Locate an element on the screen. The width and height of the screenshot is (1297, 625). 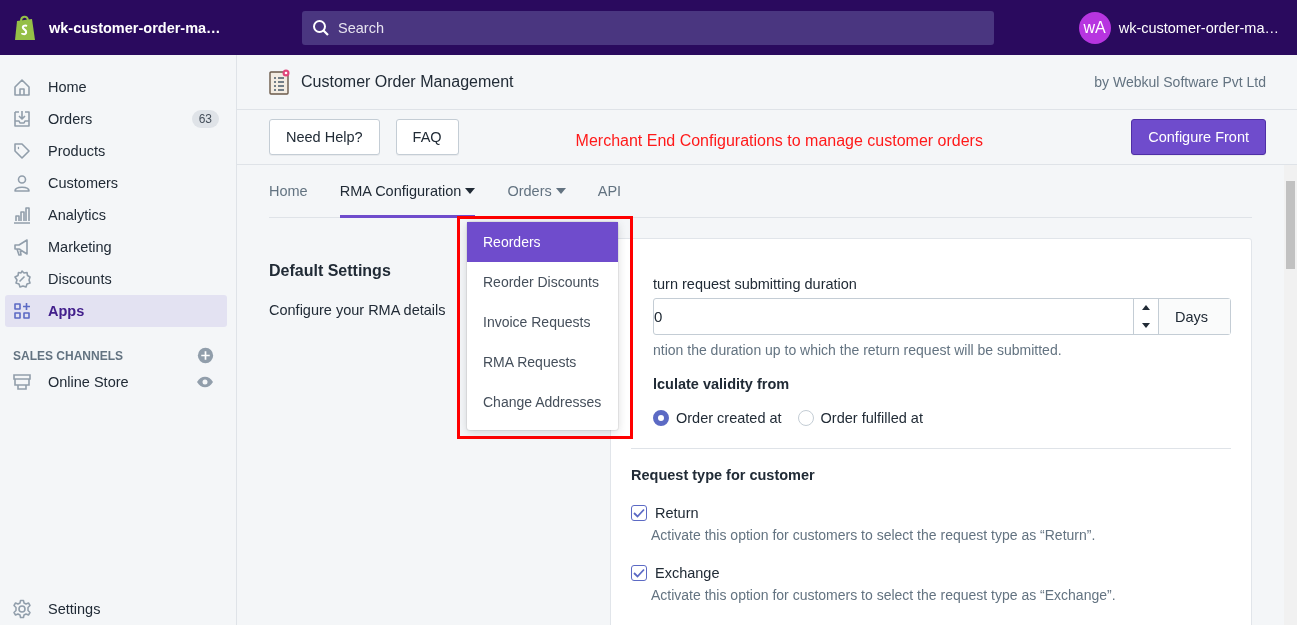
percent-badge-icon is located at coordinates (22, 279).